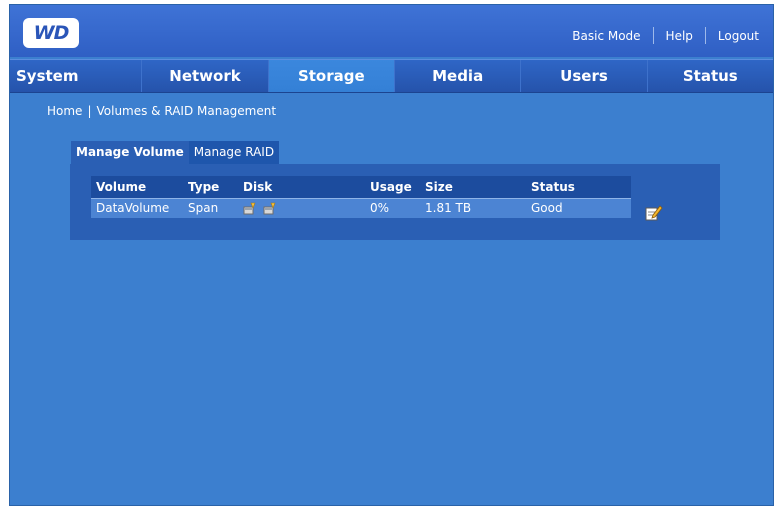 Image resolution: width=782 pixels, height=512 pixels. Describe the element at coordinates (391, 31) in the screenshot. I see `header-bar: WD Basic Mode Help Logout` at that location.